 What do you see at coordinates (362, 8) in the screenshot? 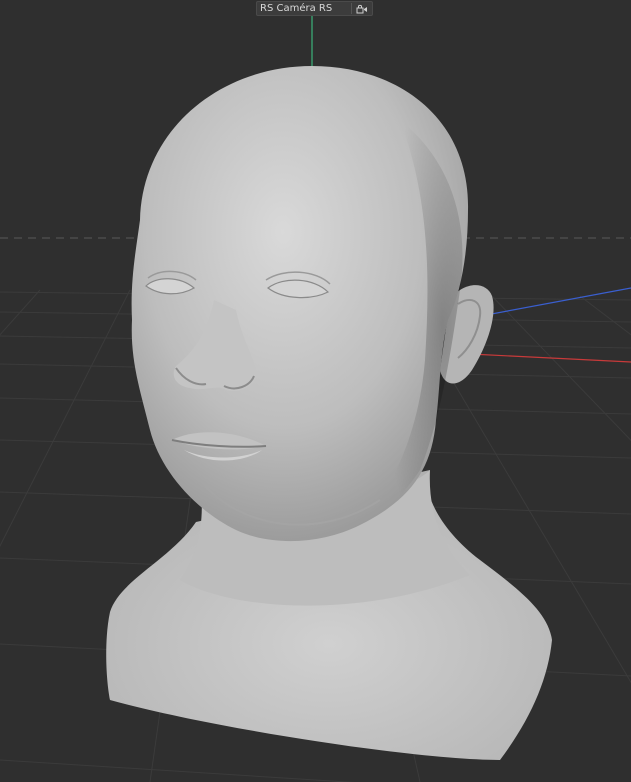
I see `camera-lock-icon` at bounding box center [362, 8].